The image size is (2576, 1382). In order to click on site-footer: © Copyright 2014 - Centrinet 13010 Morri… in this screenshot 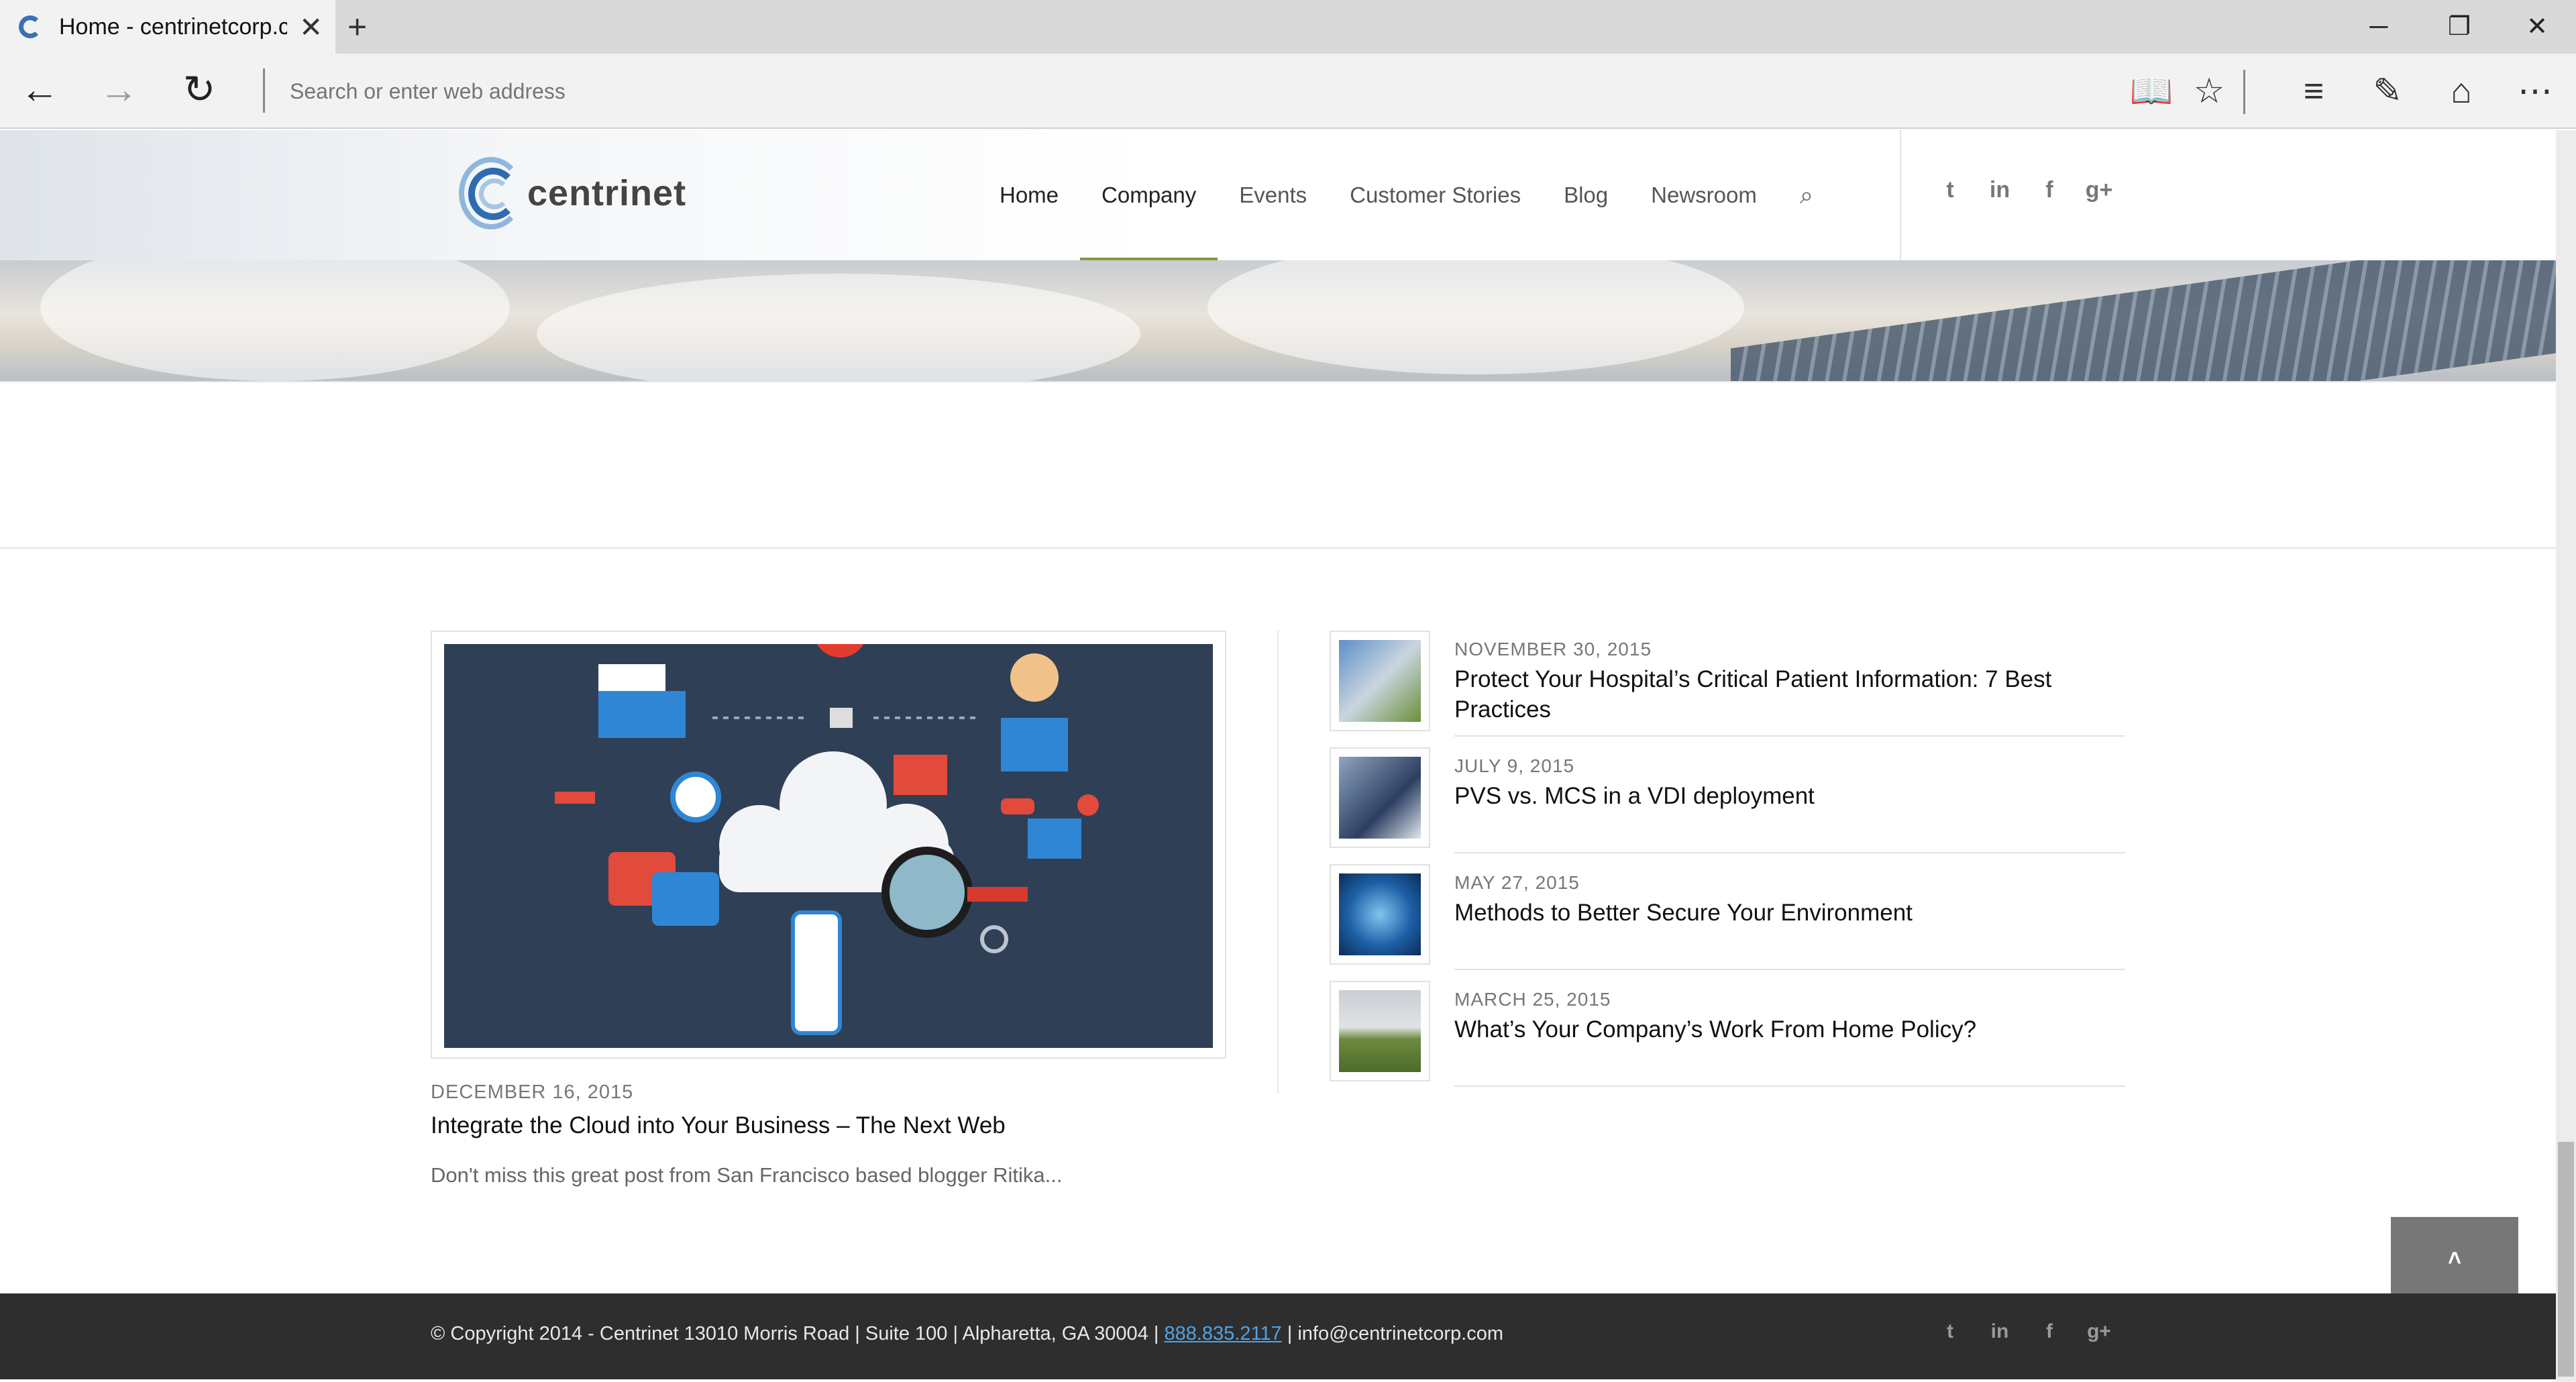, I will do `click(1278, 1336)`.